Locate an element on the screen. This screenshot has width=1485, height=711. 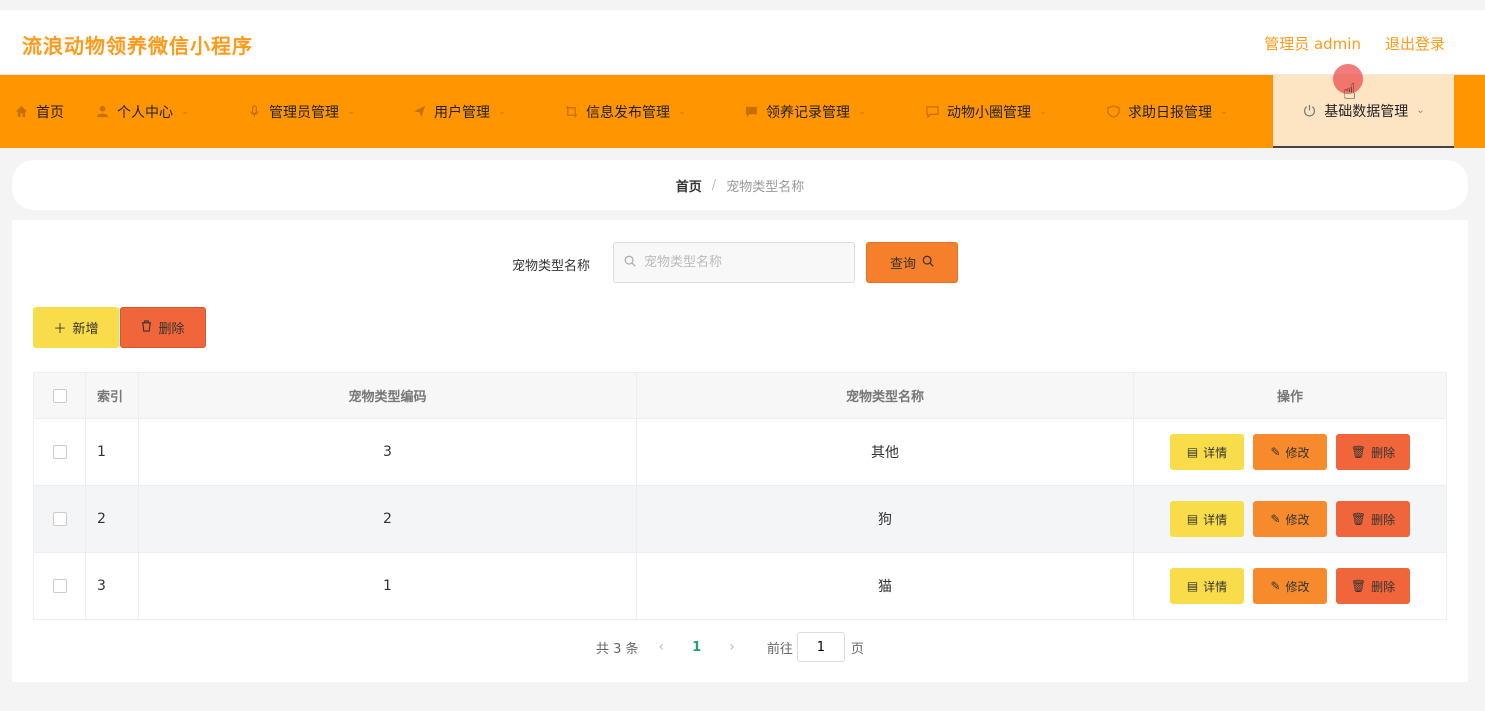
query-button-label: 查询 is located at coordinates (902, 264).